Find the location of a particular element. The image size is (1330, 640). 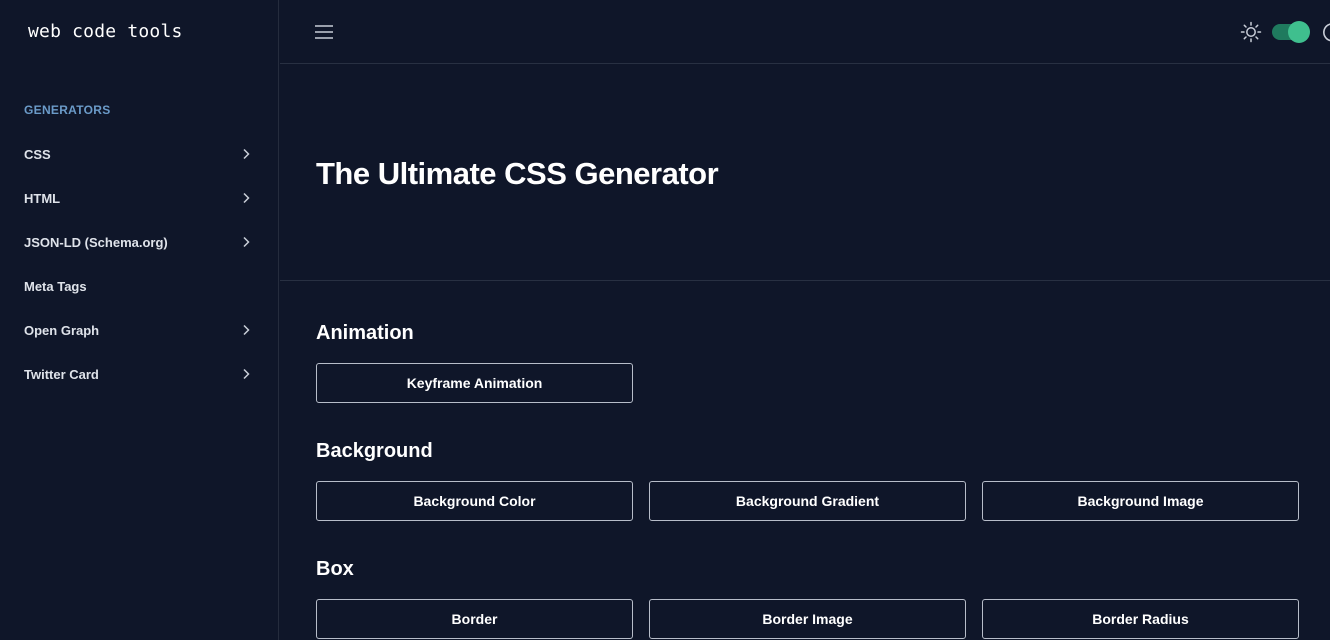

top-bar is located at coordinates (805, 32).